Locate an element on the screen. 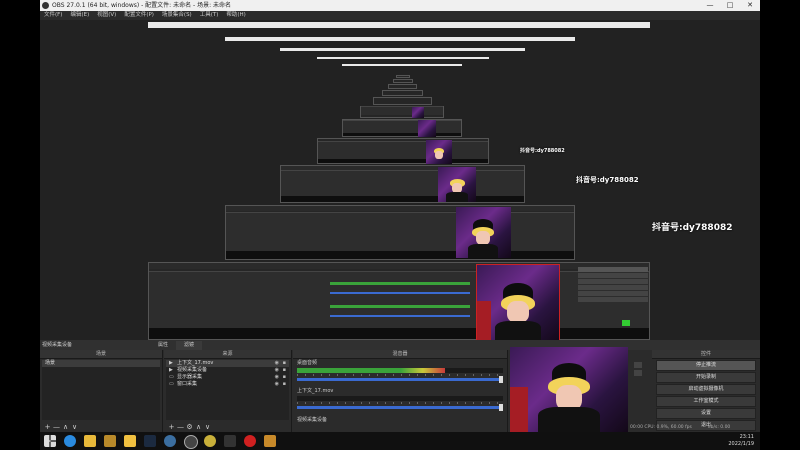 The image size is (800, 450). scenes-footer: + — ∧ ∨ is located at coordinates (101, 426).